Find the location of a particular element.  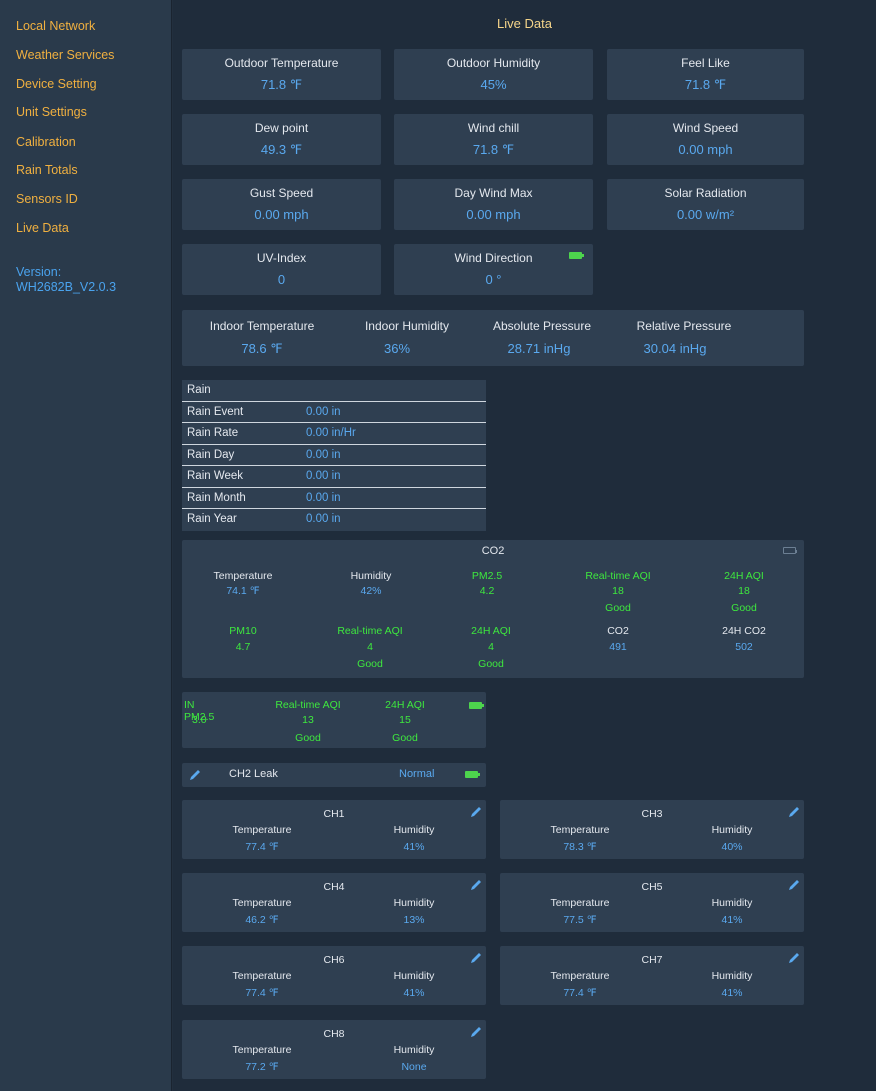

rain-row-label: Rain Week is located at coordinates (215, 476).